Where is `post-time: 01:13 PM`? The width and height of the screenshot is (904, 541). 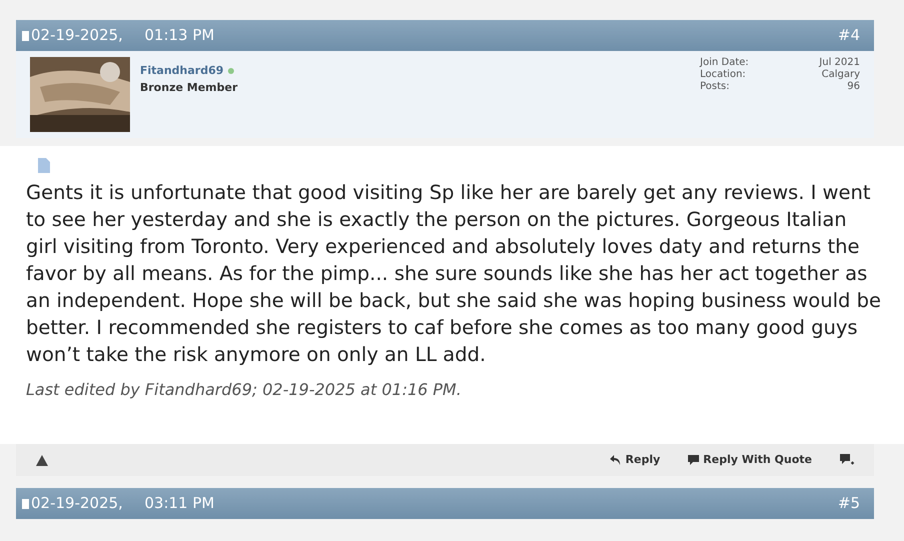 post-time: 01:13 PM is located at coordinates (179, 35).